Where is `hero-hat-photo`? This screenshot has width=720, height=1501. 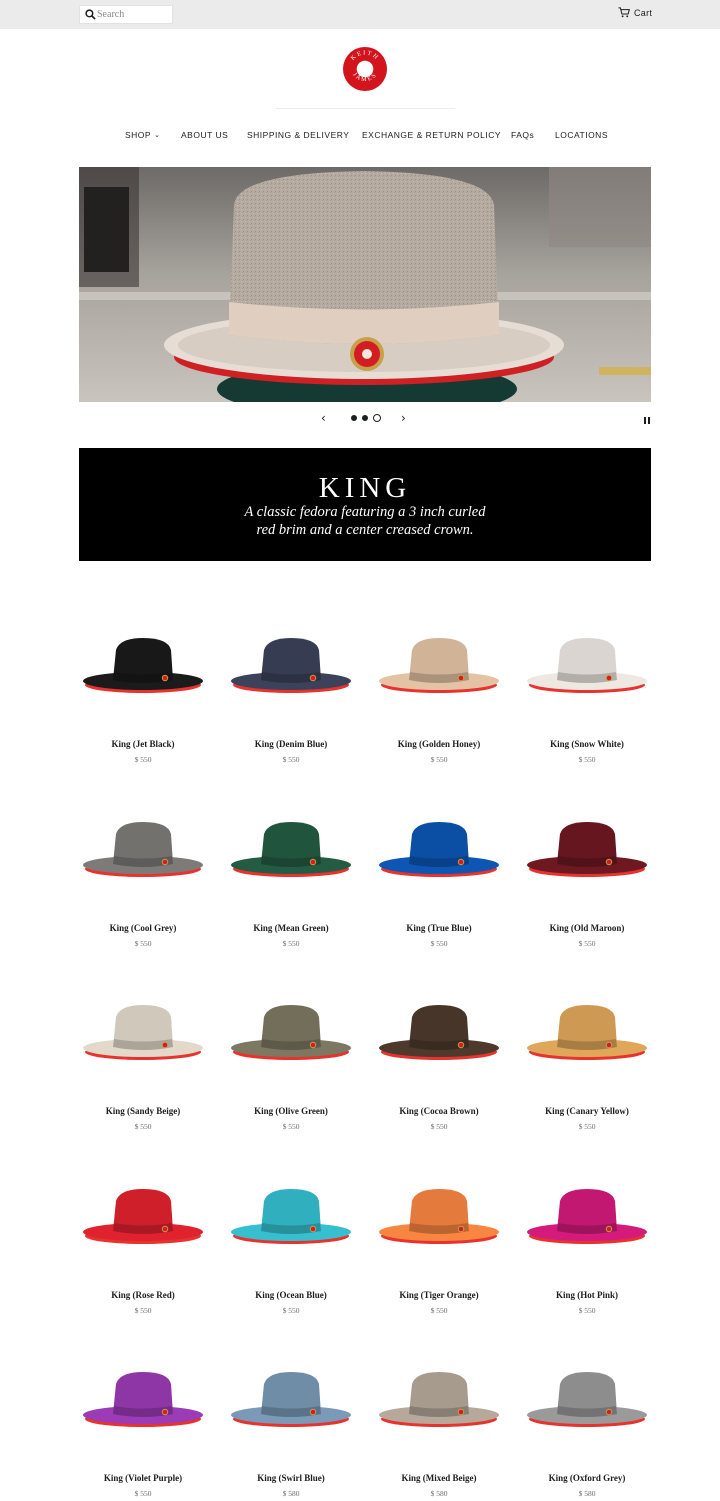 hero-hat-photo is located at coordinates (365, 284).